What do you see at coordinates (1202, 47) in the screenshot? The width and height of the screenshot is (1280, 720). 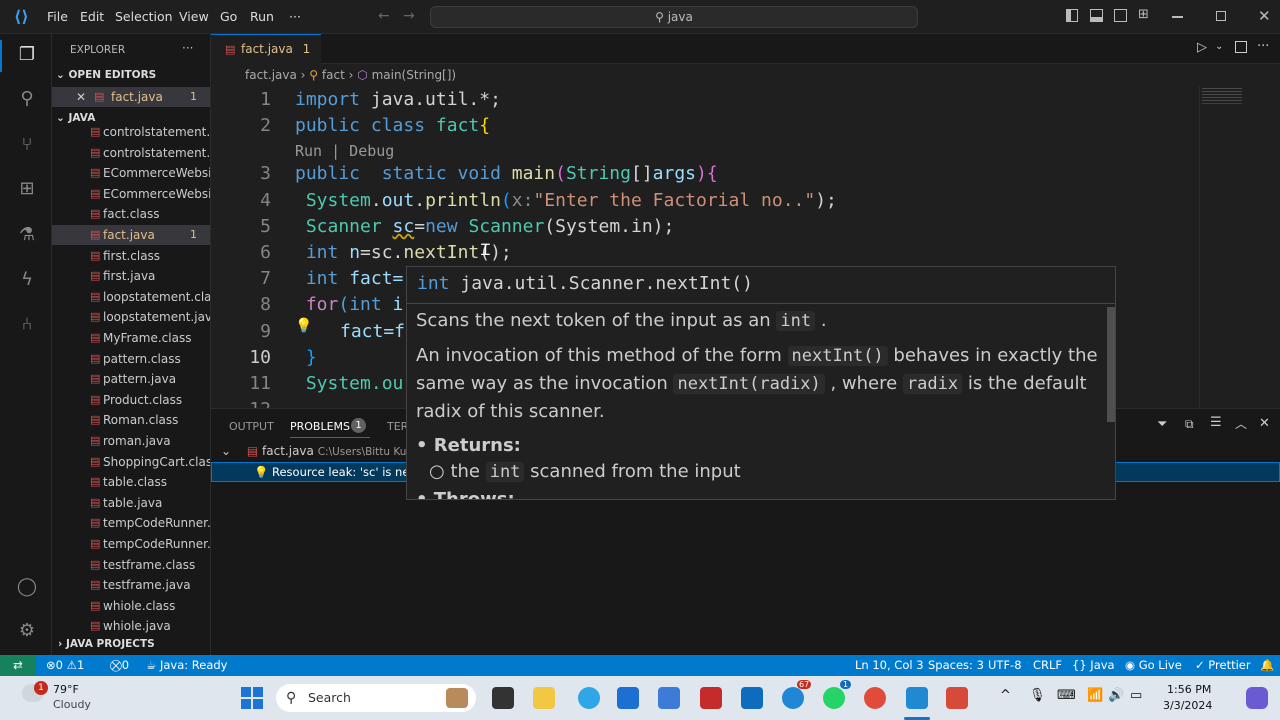 I see `run-icon: ▷` at bounding box center [1202, 47].